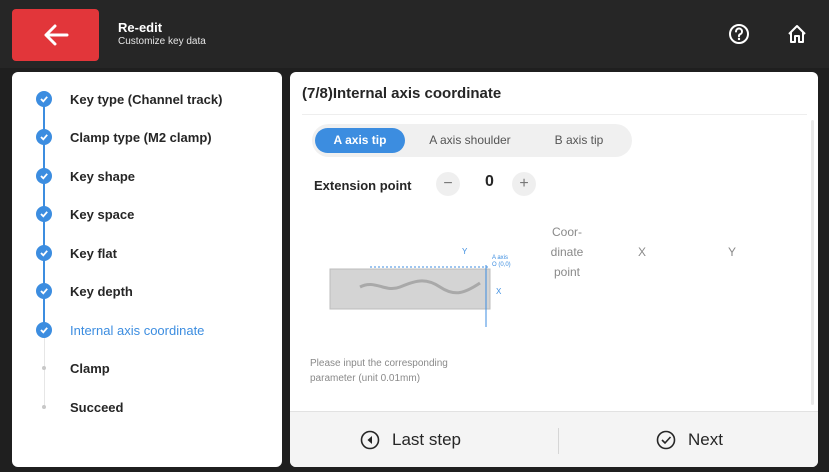  Describe the element at coordinates (567, 272) in the screenshot. I see `coord-header-line: point` at that location.